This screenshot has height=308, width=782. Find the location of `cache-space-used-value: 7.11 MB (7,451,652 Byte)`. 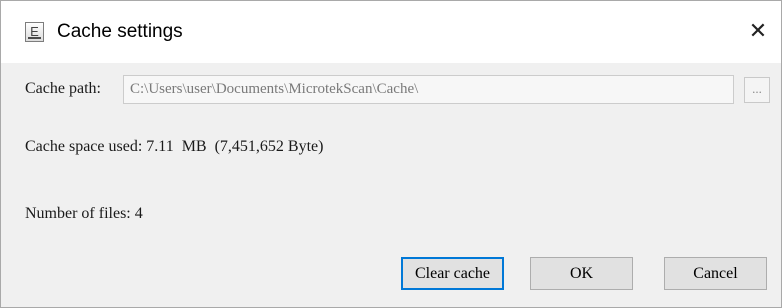

cache-space-used-value: 7.11 MB (7,451,652 Byte) is located at coordinates (235, 146).